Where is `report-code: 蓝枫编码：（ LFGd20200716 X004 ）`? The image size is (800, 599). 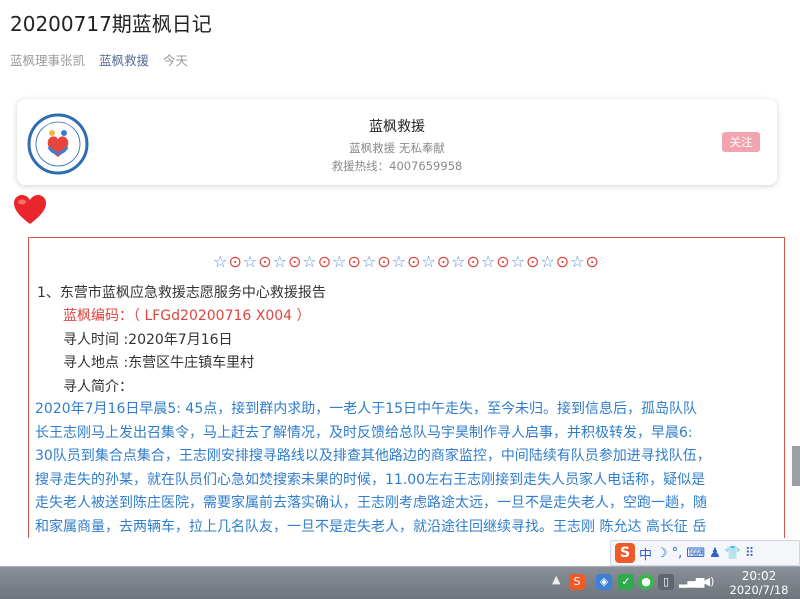
report-code: 蓝枫编码：（ LFGd20200716 X004 ） is located at coordinates (187, 316).